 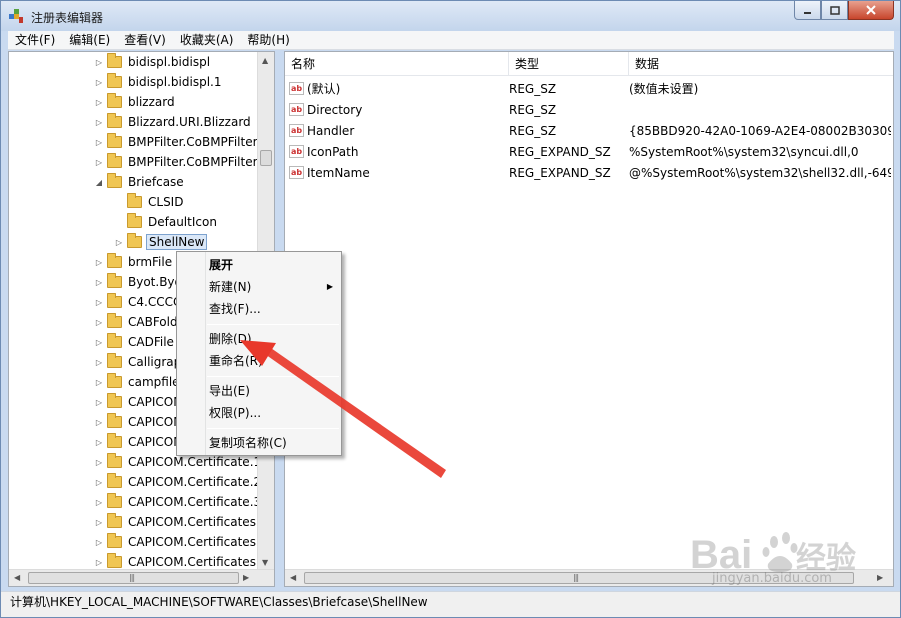 What do you see at coordinates (293, 577) in the screenshot?
I see `list-scroll-left-arrow-icon: ◀` at bounding box center [293, 577].